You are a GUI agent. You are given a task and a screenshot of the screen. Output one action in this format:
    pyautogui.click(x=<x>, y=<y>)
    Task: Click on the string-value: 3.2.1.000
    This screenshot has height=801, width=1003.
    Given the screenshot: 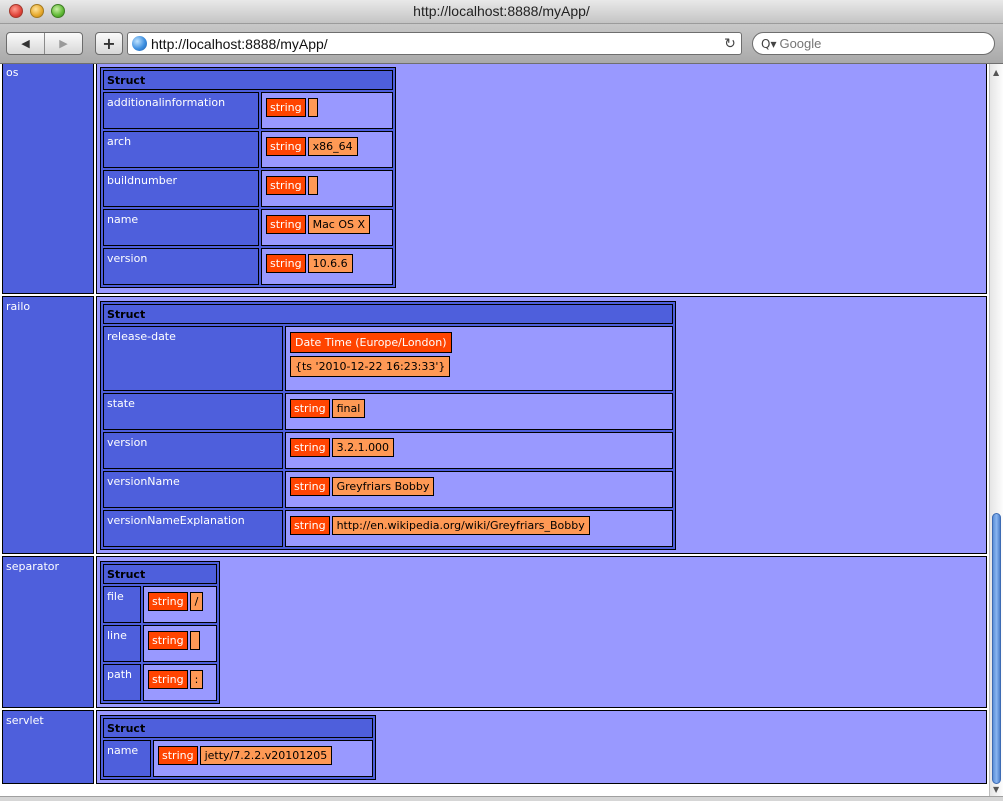 What is the action you would take?
    pyautogui.click(x=363, y=447)
    